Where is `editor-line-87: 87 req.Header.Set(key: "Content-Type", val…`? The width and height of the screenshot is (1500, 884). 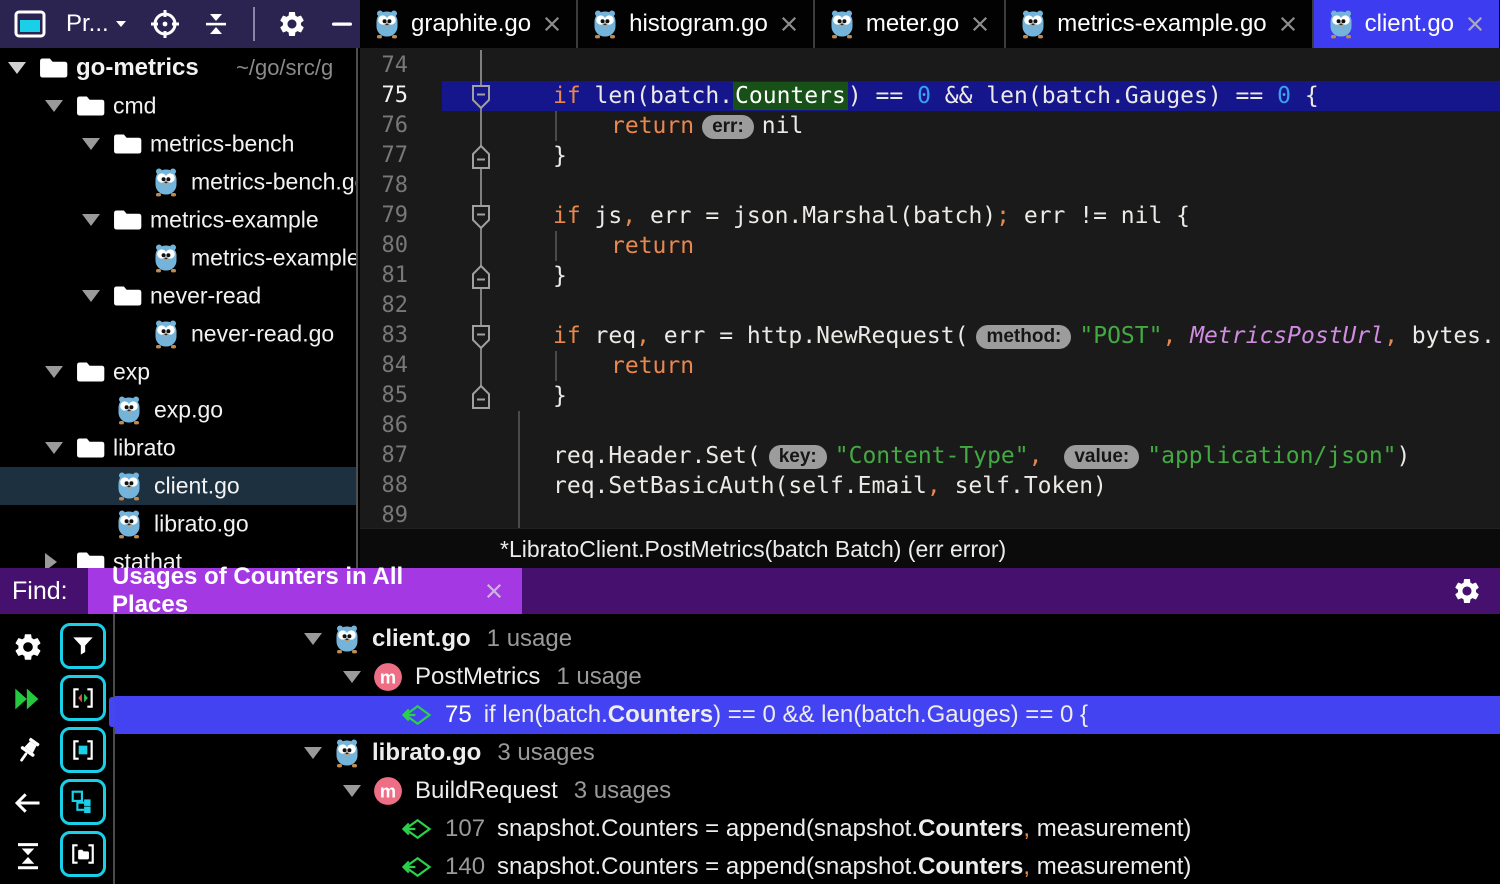 editor-line-87: 87 req.Header.Set(key: "Content-Type", val… is located at coordinates (930, 456).